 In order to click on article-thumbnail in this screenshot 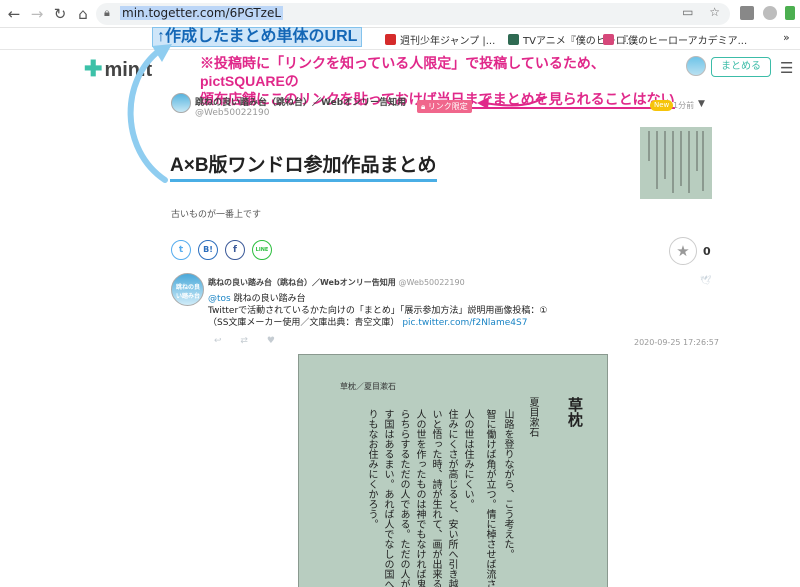, I will do `click(676, 163)`.